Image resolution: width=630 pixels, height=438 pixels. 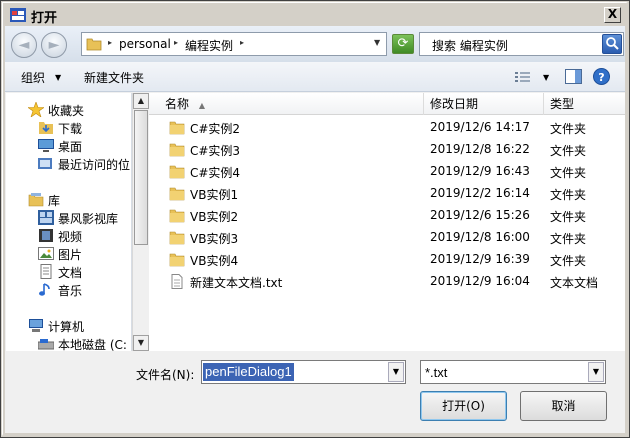 I want to click on table-row: VB实例2 2019/12/6 15:26 文件夹, so click(x=387, y=216).